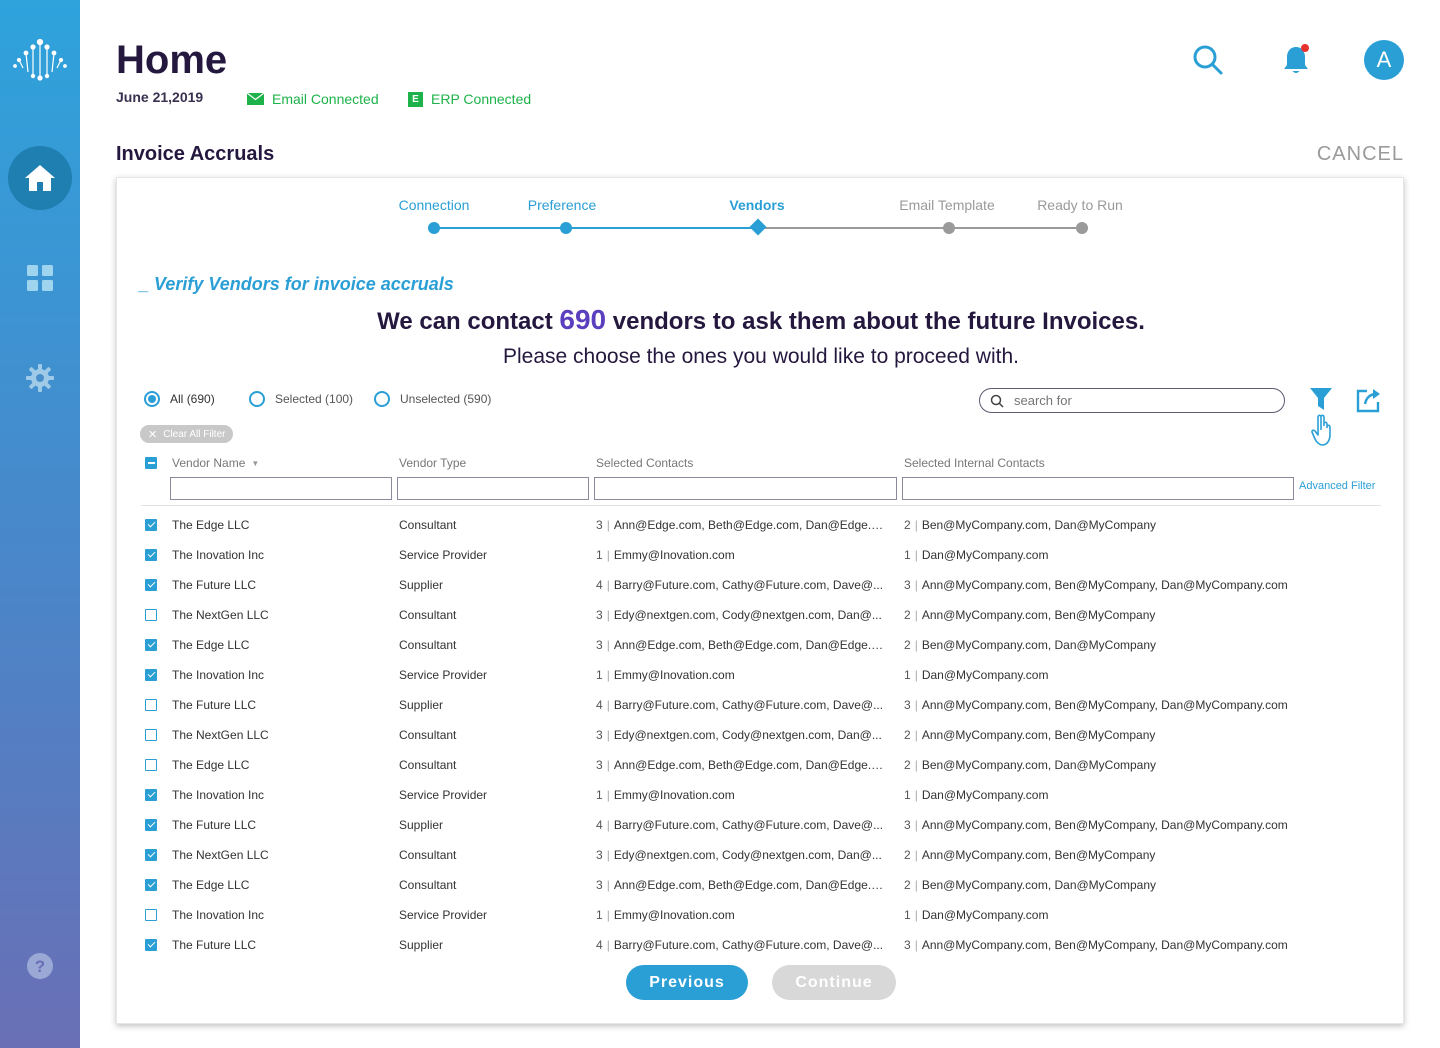 Image resolution: width=1440 pixels, height=1048 pixels. I want to click on radio-all: All (690), so click(179, 399).